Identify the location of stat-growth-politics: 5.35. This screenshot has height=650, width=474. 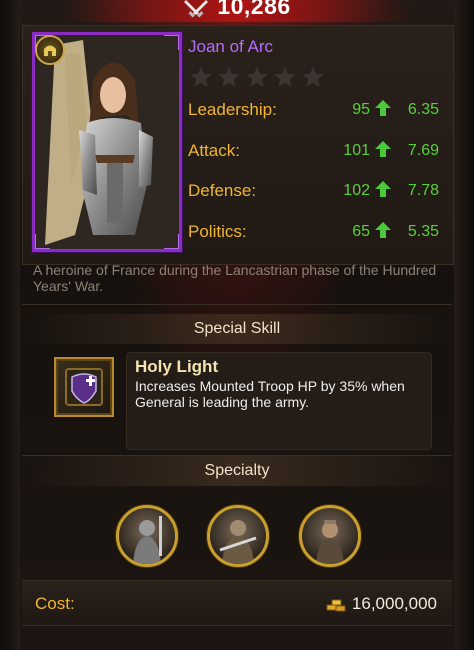
(423, 231).